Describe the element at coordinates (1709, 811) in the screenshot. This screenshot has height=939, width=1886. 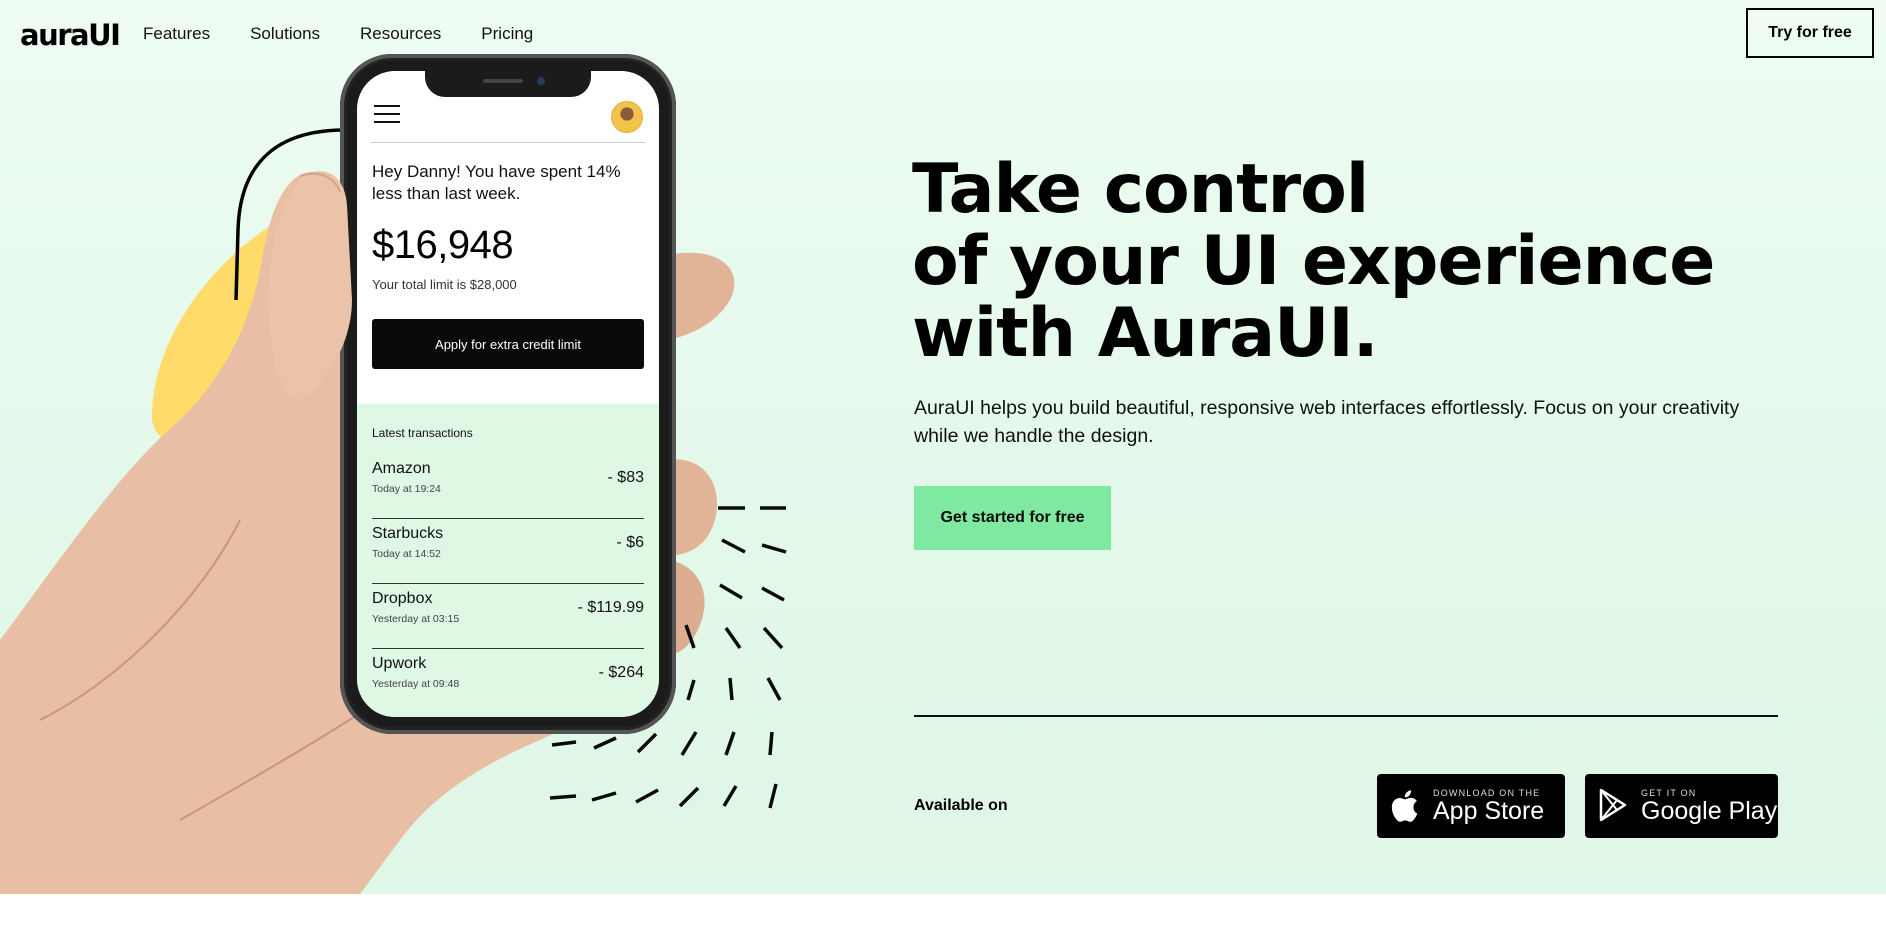
I see `google-play-label: Google Play` at that location.